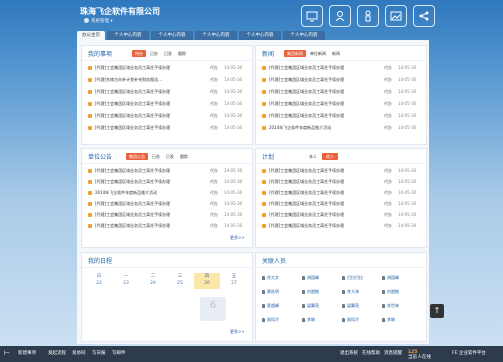 The height and width of the screenshot is (362, 503). What do you see at coordinates (312, 16) in the screenshot?
I see `monitor-icon` at bounding box center [312, 16].